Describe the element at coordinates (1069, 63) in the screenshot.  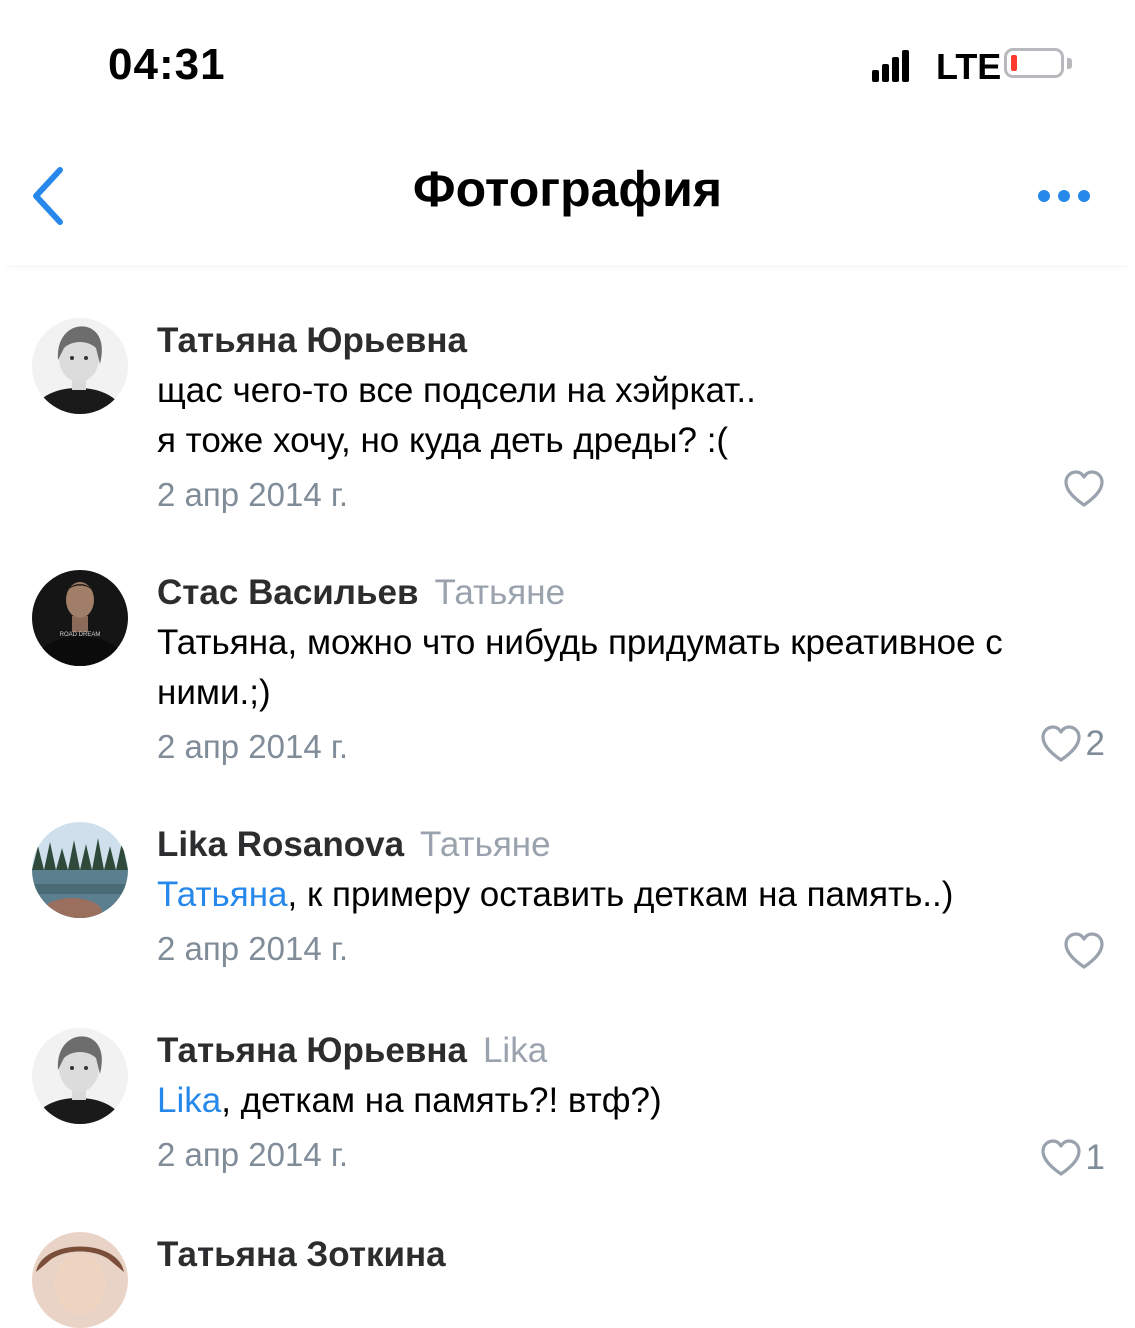
I see `battery-tip` at that location.